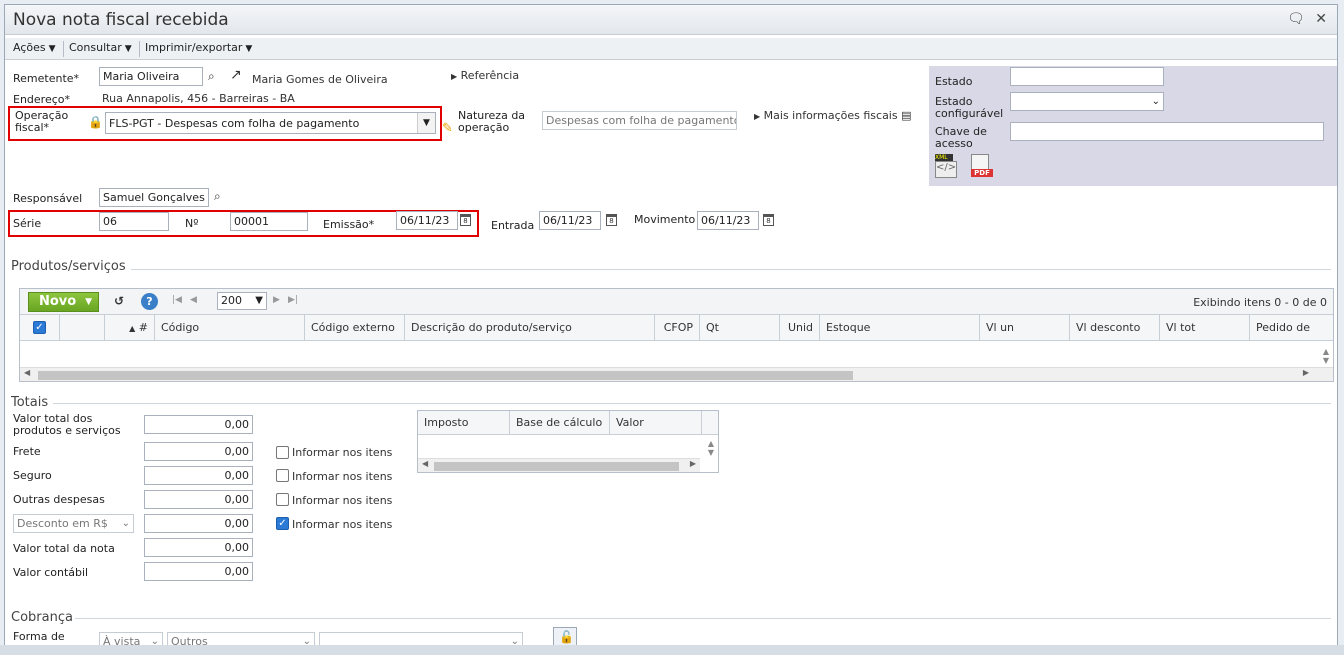  I want to click on seguro-informar-checkbox, so click(282, 475).